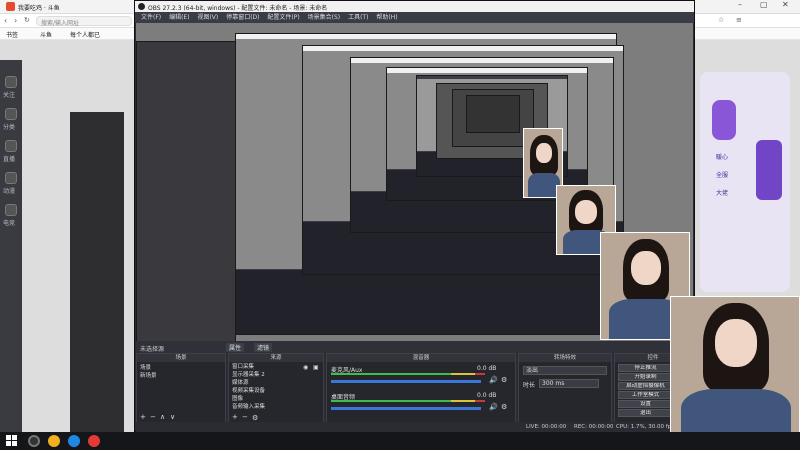  What do you see at coordinates (504, 380) in the screenshot?
I see `mic-settings-icon: ⚙` at bounding box center [504, 380].